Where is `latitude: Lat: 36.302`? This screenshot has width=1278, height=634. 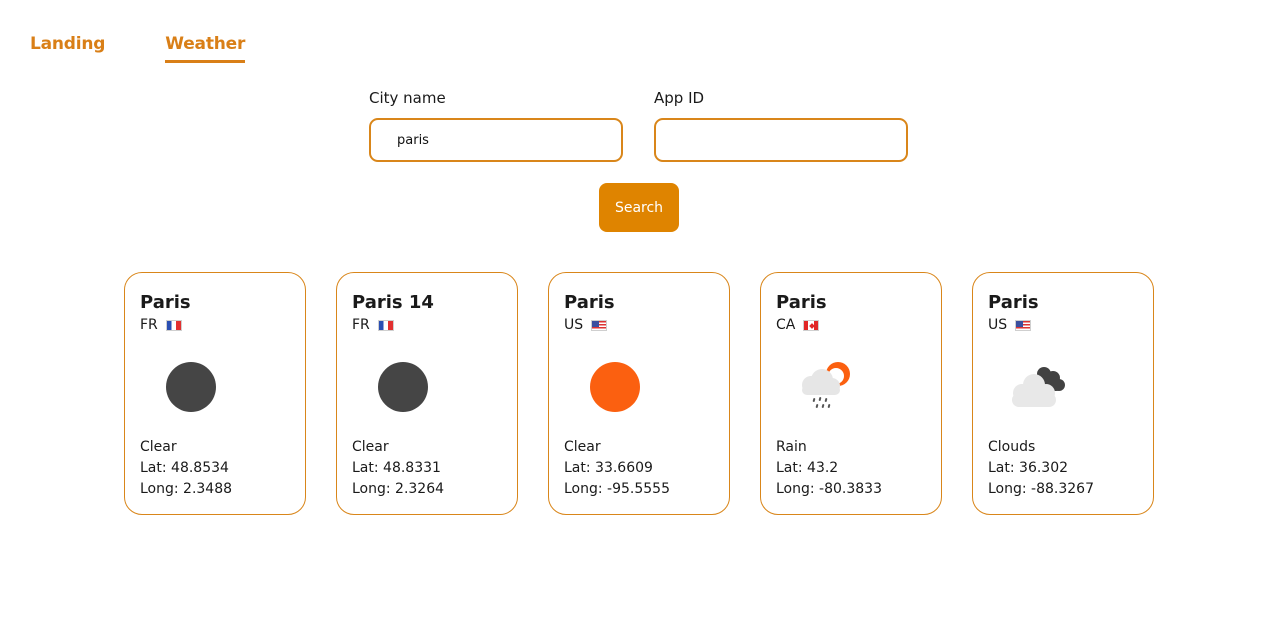 latitude: Lat: 36.302 is located at coordinates (1028, 468).